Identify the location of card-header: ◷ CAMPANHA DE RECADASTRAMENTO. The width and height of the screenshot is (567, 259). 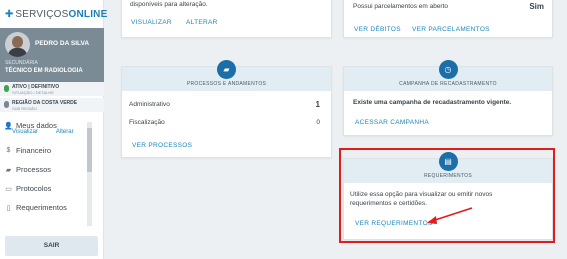
(448, 75).